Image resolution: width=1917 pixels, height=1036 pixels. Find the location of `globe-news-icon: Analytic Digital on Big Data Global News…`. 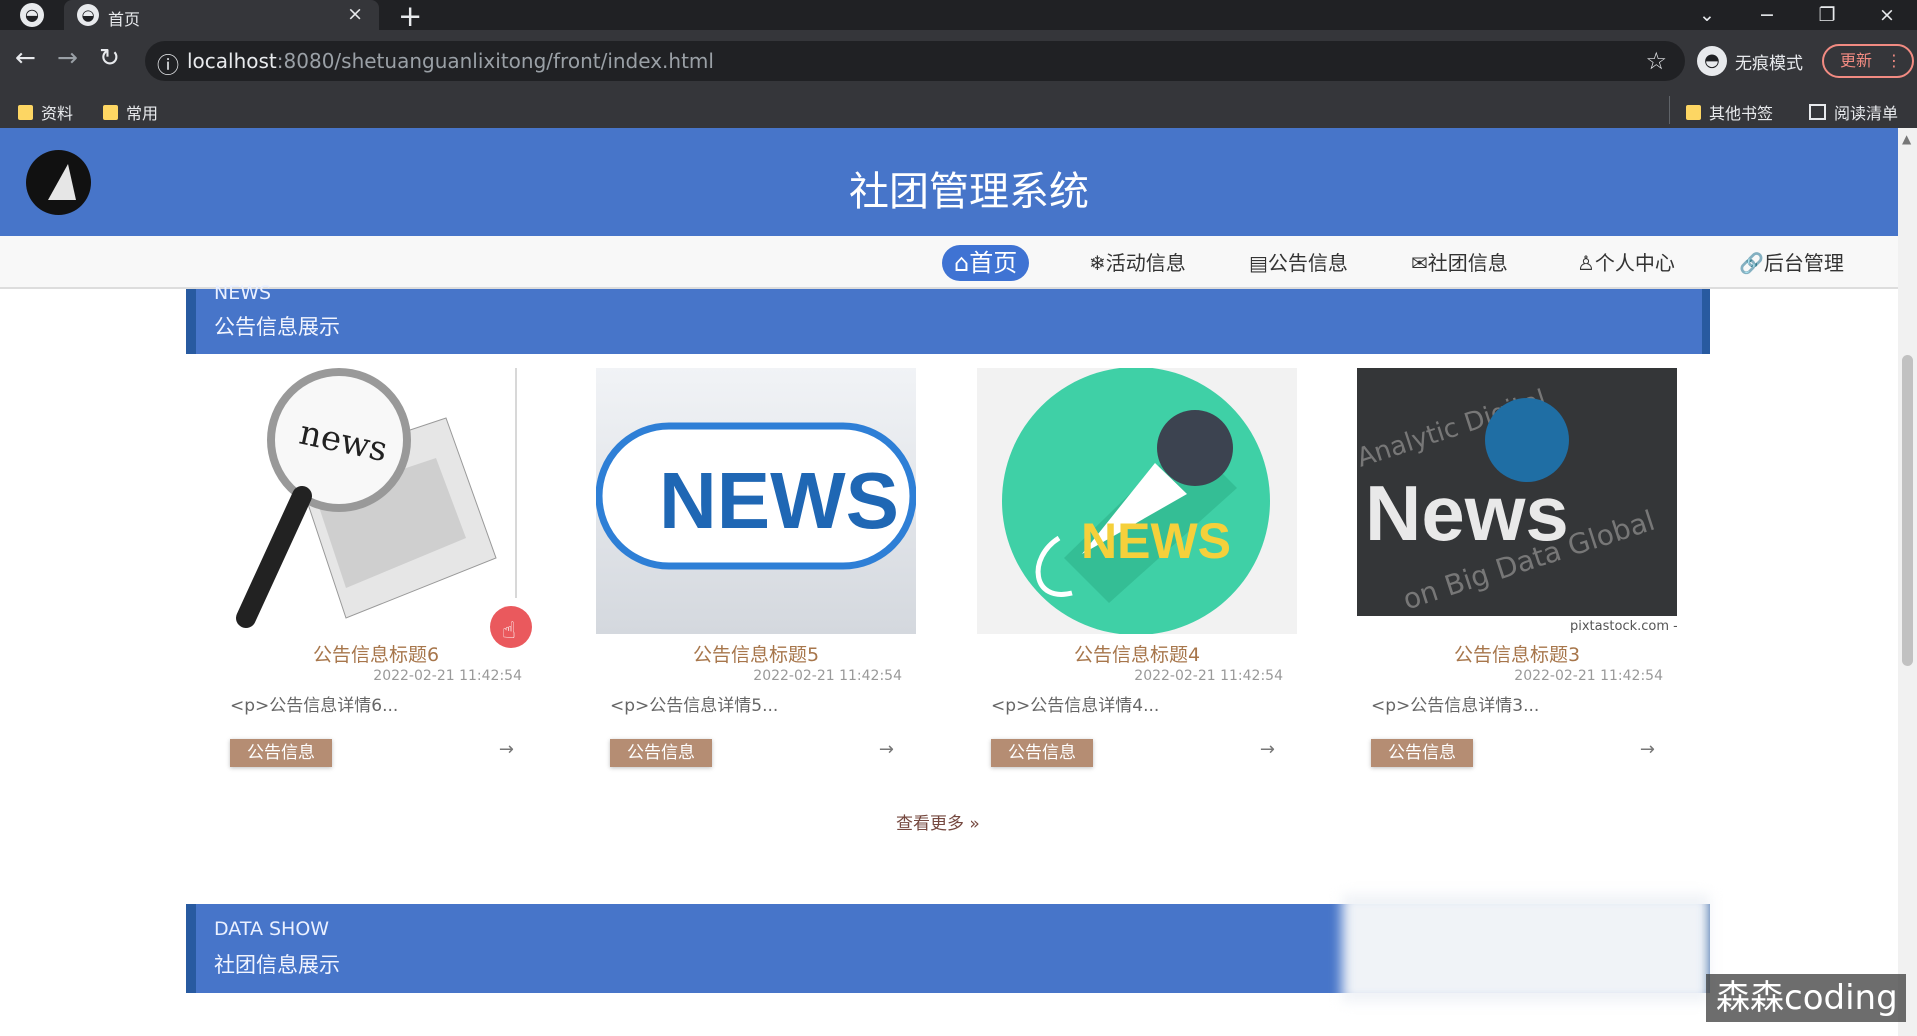

globe-news-icon: Analytic Digital on Big Data Global News… is located at coordinates (1517, 501).